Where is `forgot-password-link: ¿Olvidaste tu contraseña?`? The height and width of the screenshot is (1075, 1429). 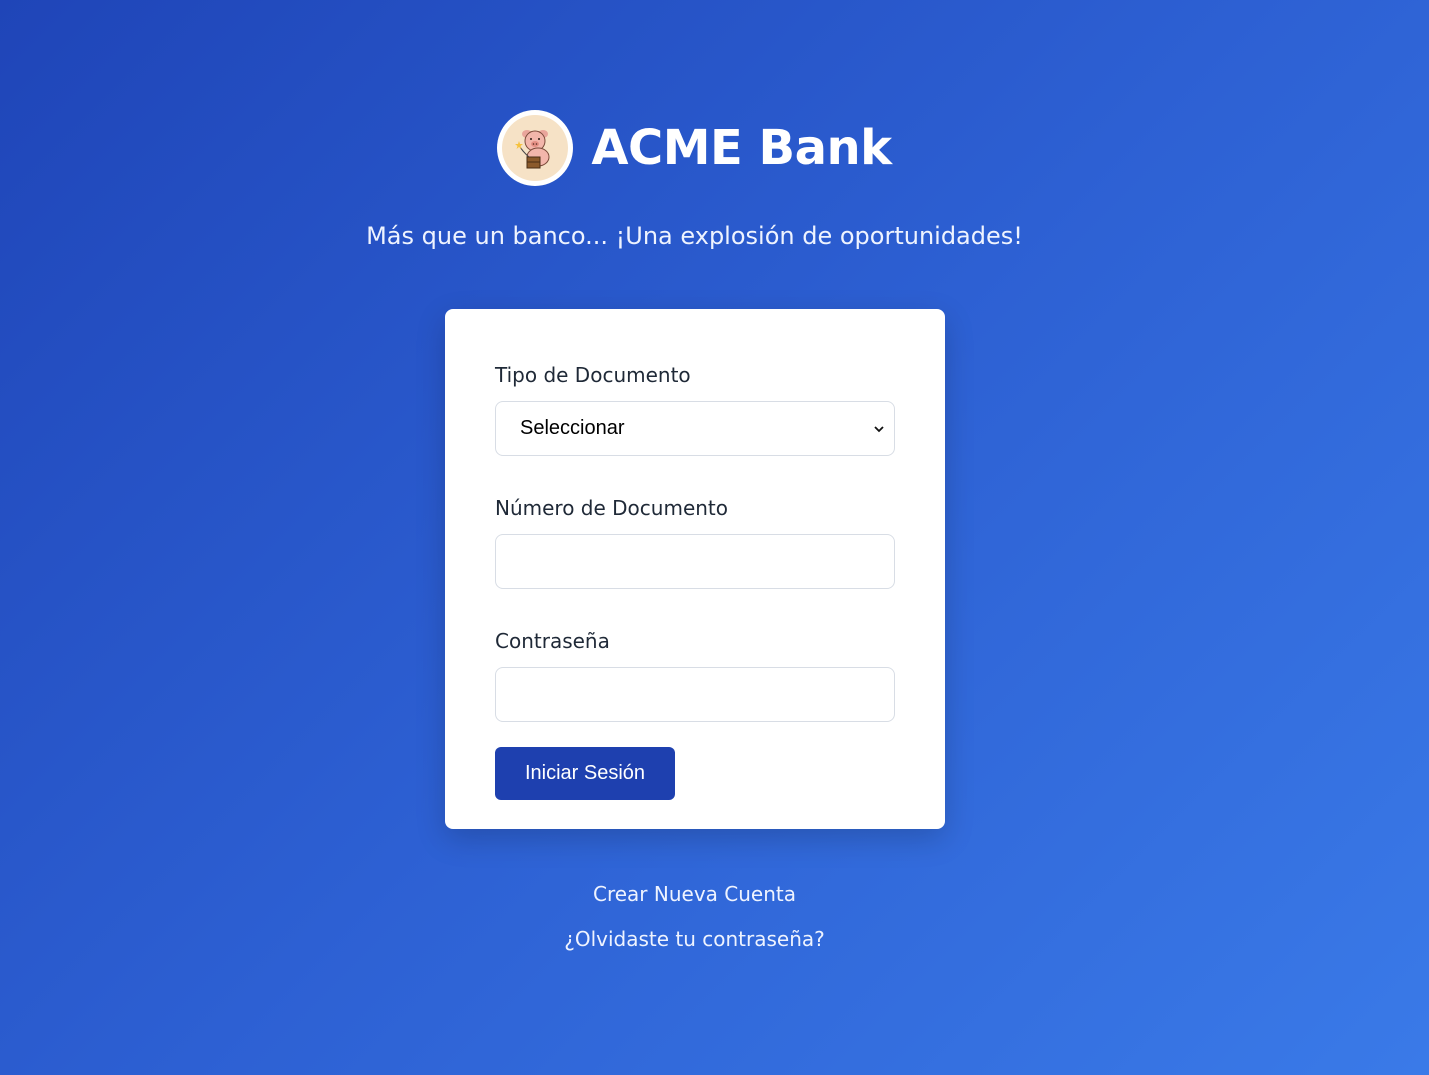
forgot-password-link: ¿Olvidaste tu contraseña? is located at coordinates (704, 939).